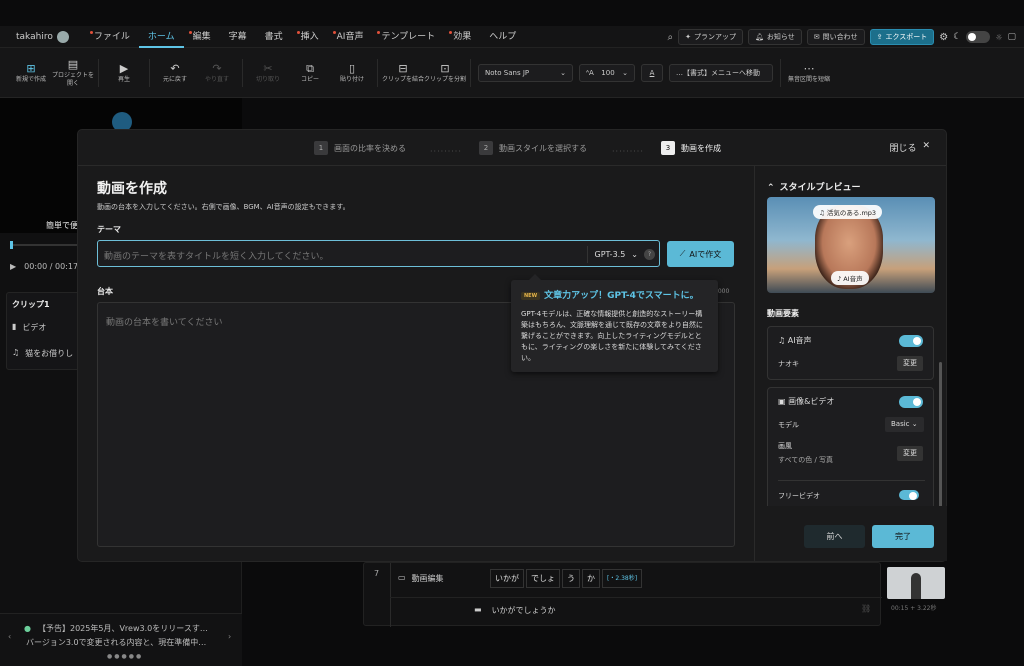  I want to click on clip-thumbnail, so click(916, 583).